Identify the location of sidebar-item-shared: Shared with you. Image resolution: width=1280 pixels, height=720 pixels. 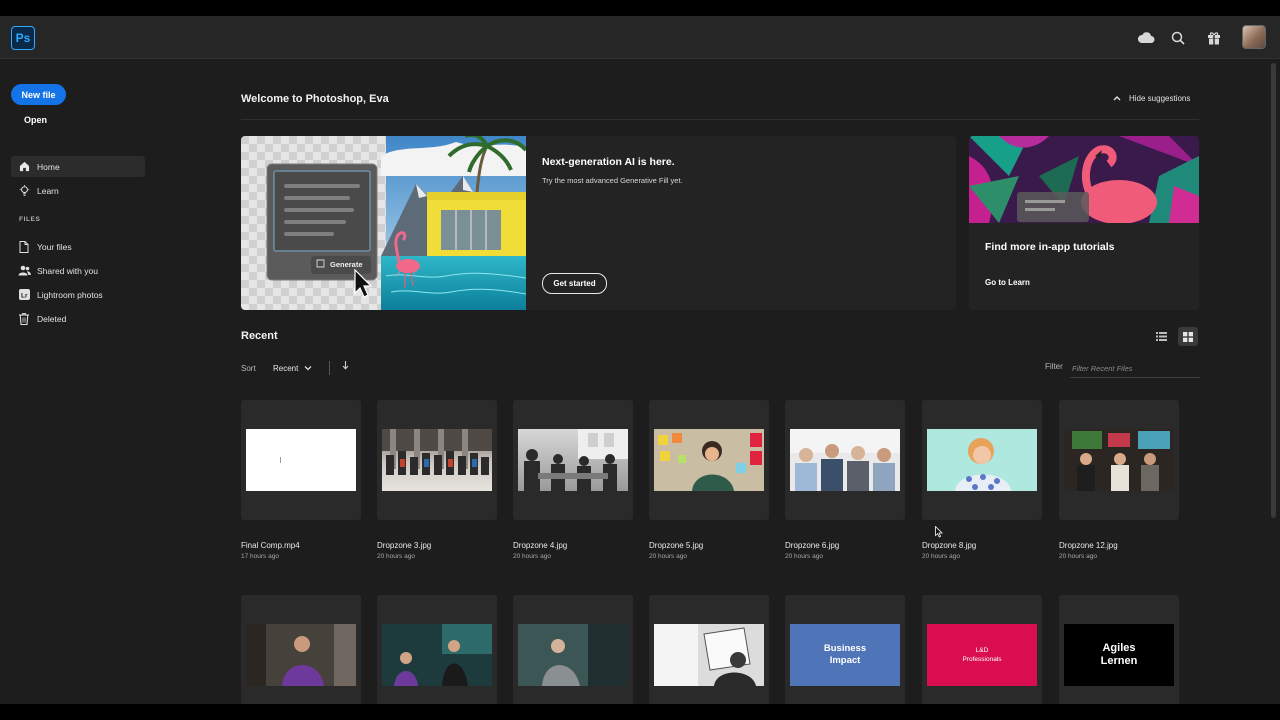
(78, 270).